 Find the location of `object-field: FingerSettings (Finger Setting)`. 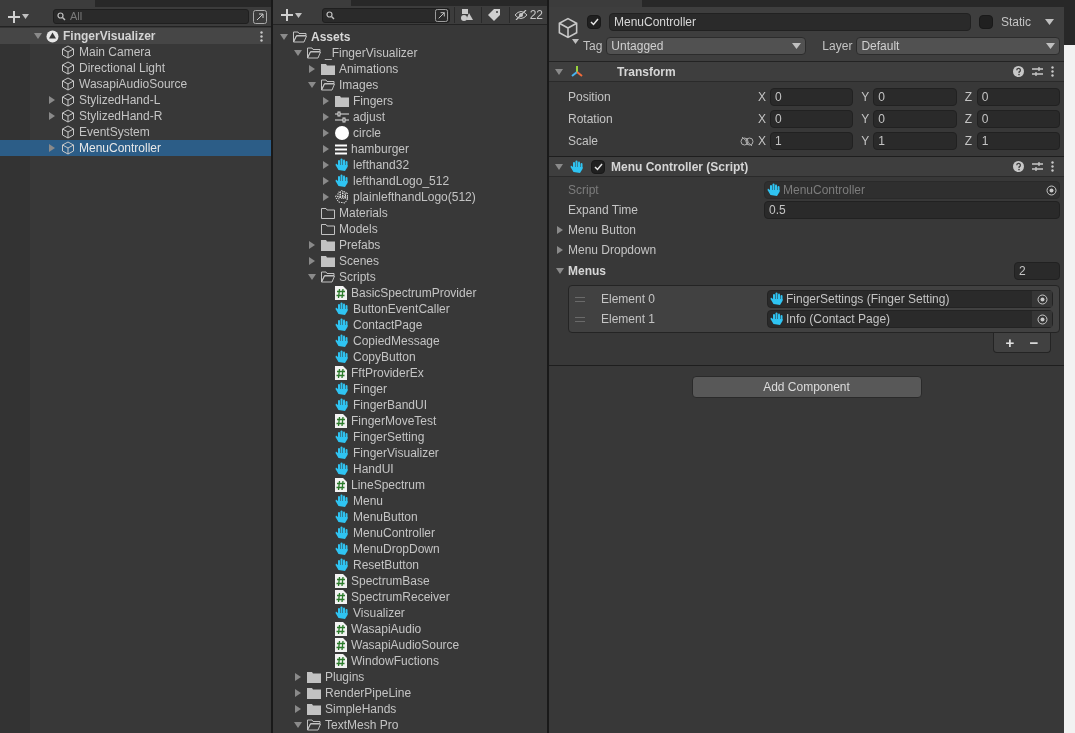

object-field: FingerSettings (Finger Setting) is located at coordinates (910, 299).